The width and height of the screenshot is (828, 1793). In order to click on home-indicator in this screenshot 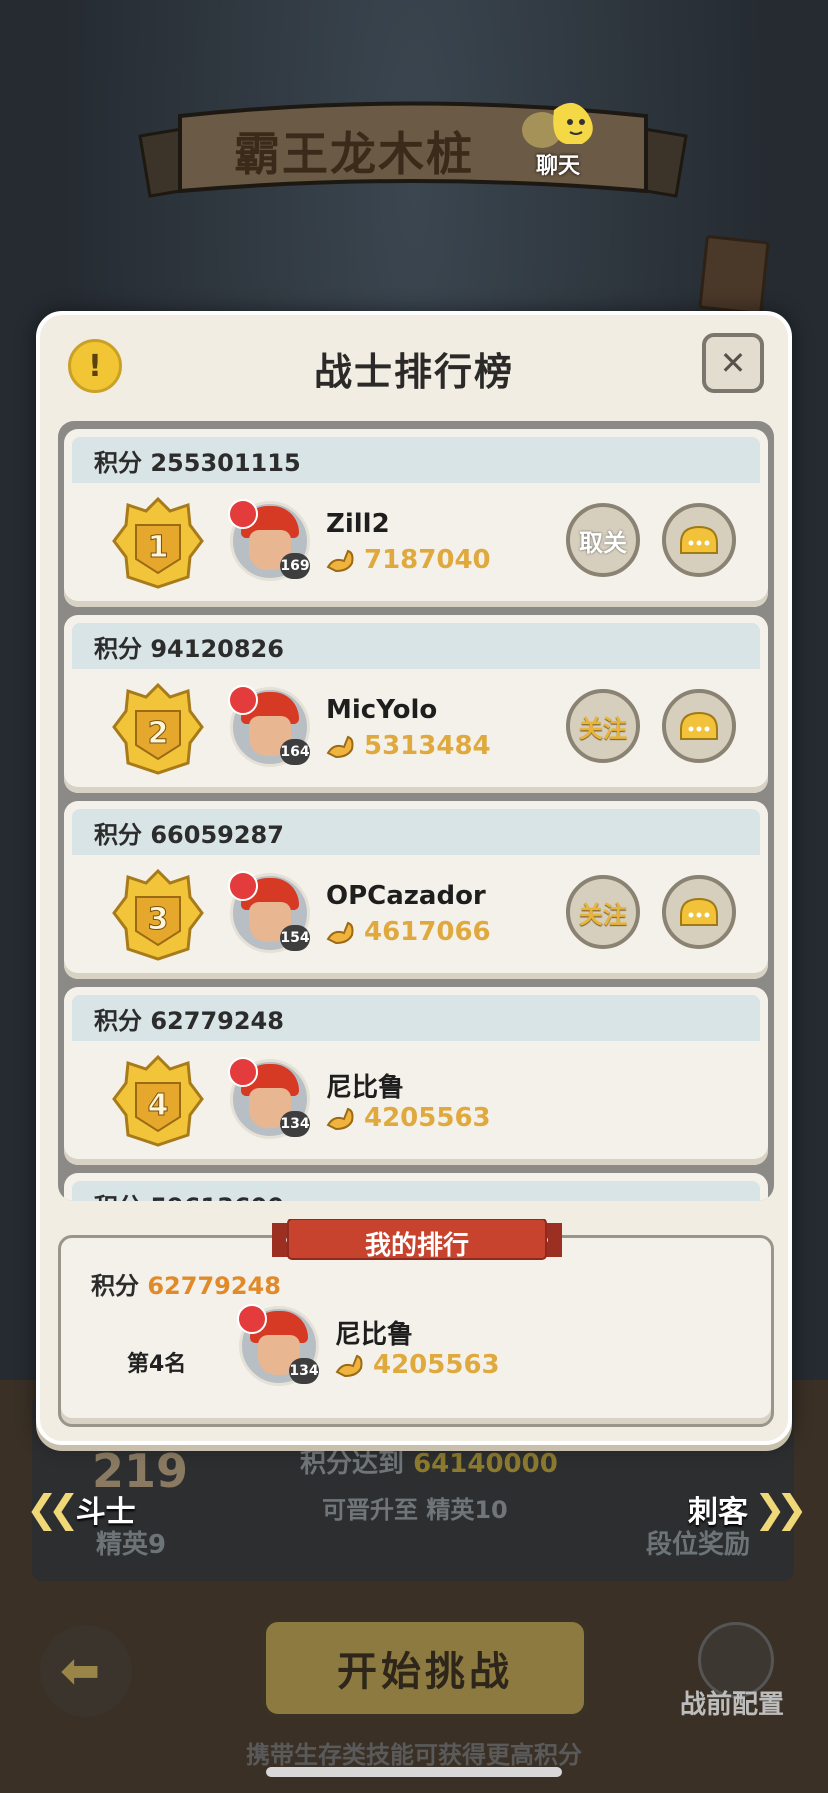, I will do `click(414, 1772)`.